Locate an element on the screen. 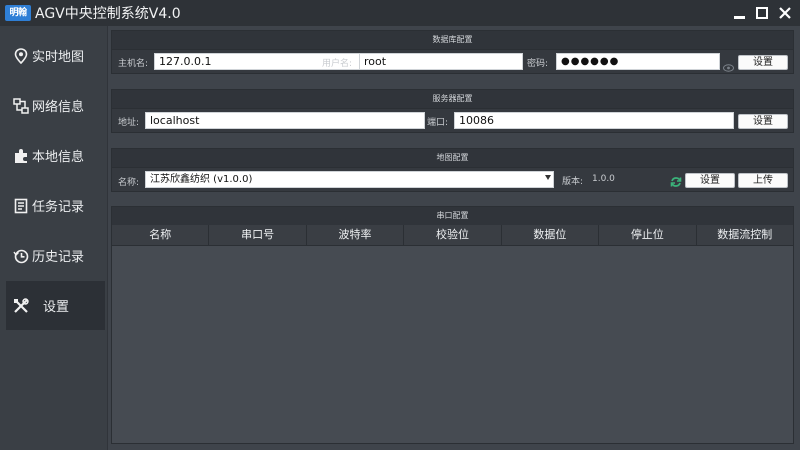 This screenshot has width=800, height=450. history-icon is located at coordinates (21, 256).